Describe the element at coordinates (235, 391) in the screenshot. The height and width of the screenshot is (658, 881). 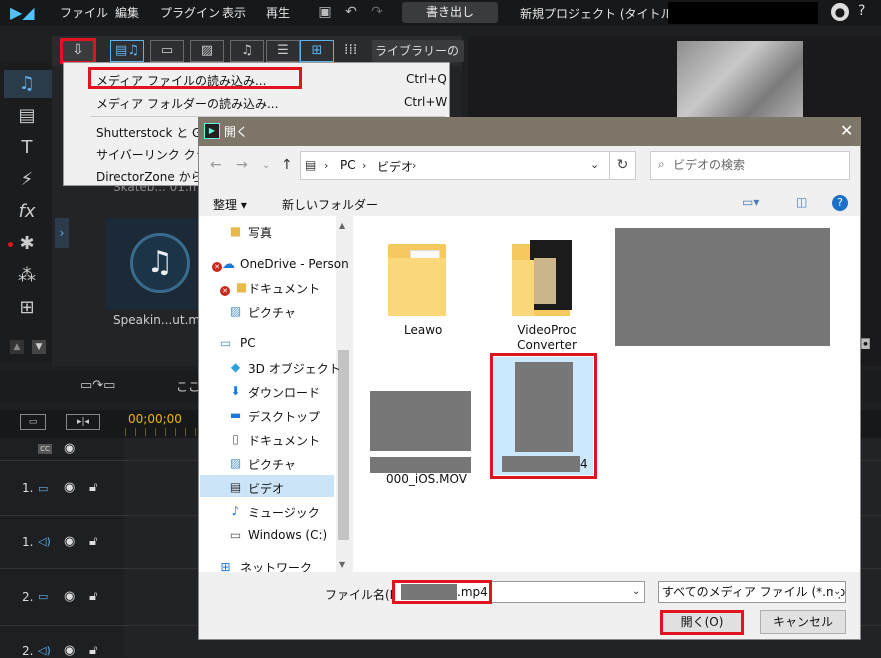
I see `download-icon: ⬇` at that location.